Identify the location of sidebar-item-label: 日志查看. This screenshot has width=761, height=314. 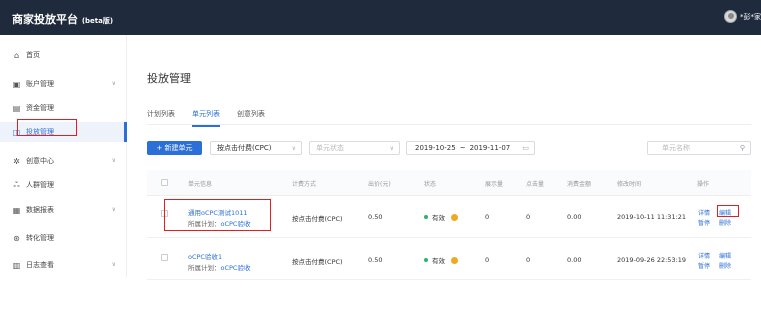
(40, 265).